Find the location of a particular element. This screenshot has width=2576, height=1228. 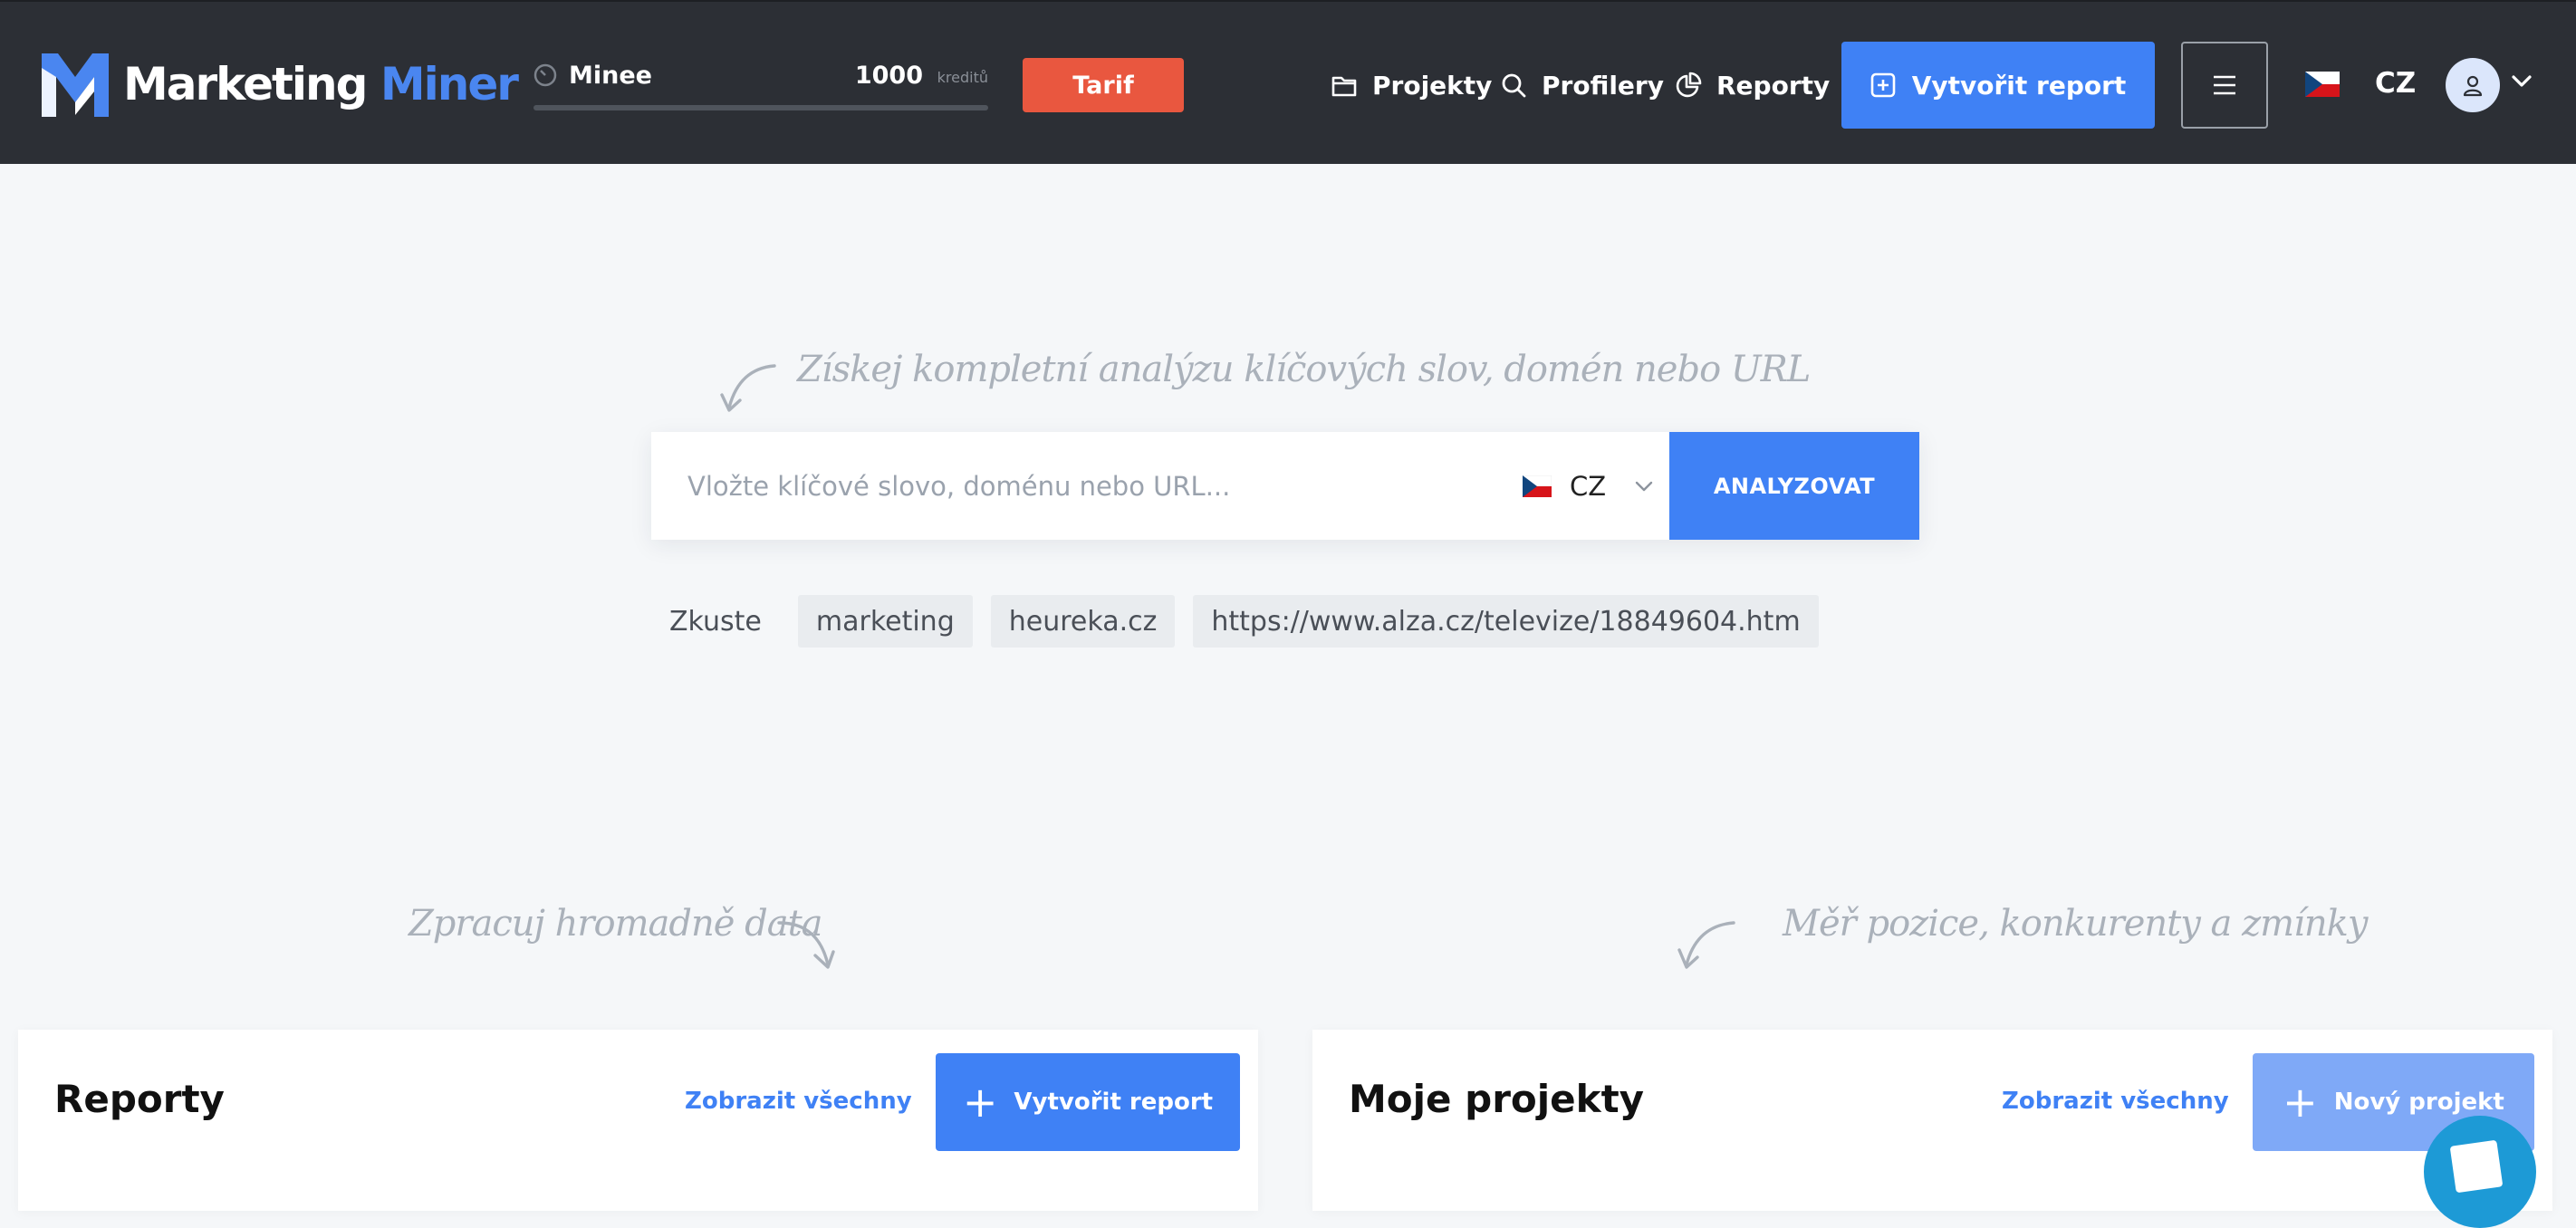

chat-icon is located at coordinates (2476, 1166).